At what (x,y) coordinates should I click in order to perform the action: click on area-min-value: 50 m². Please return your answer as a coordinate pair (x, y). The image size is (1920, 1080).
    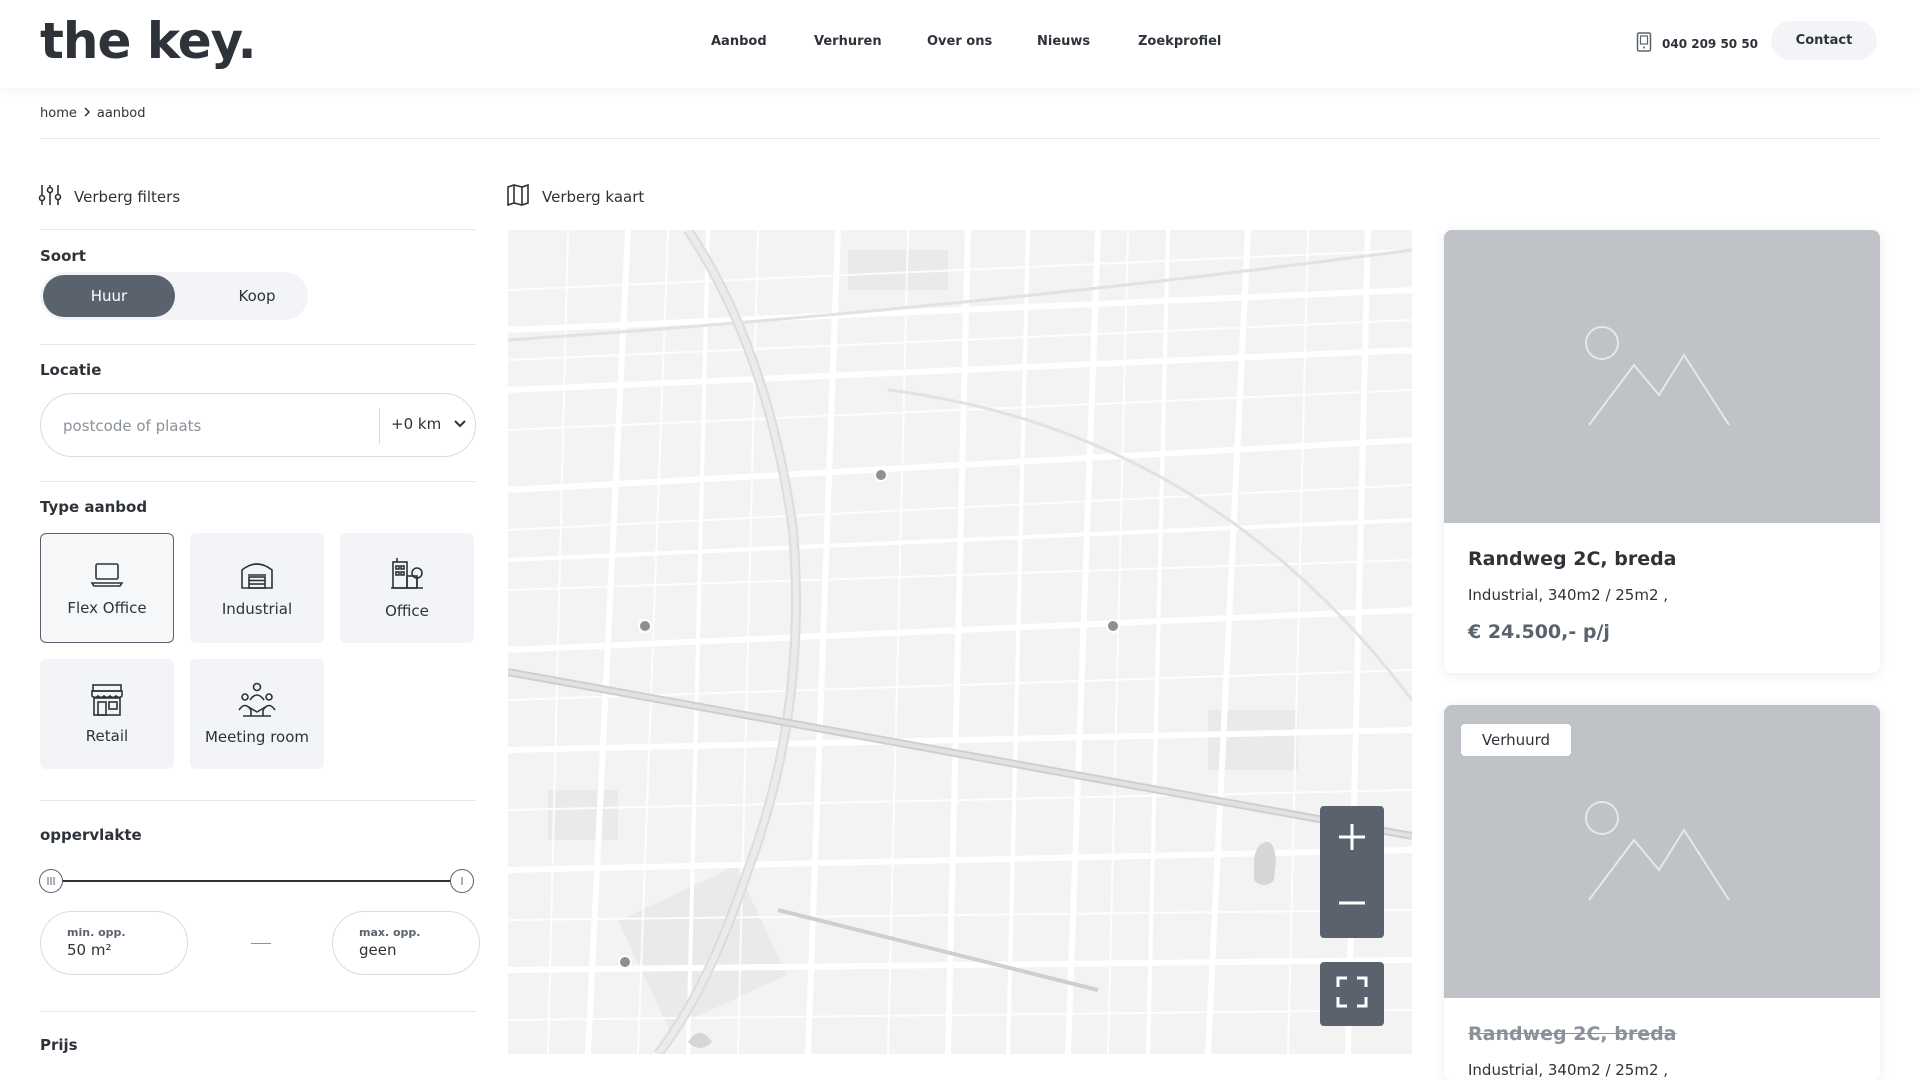
    Looking at the image, I should click on (89, 950).